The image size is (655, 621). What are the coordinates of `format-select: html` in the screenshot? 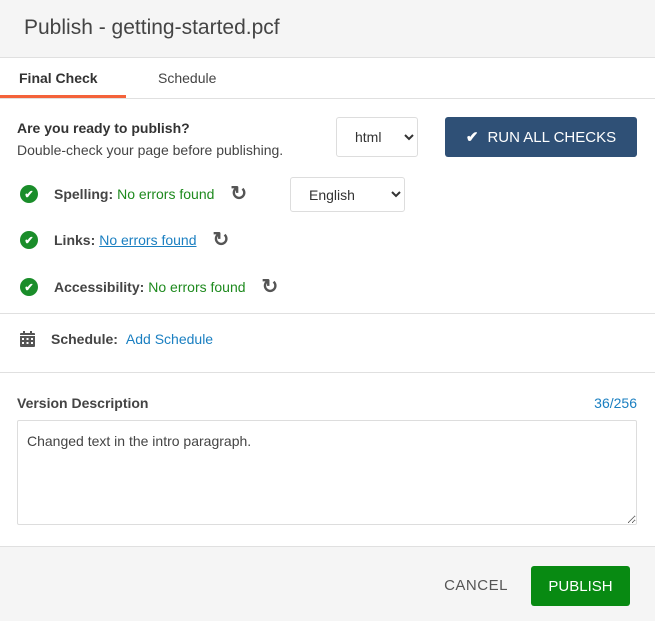 It's located at (377, 137).